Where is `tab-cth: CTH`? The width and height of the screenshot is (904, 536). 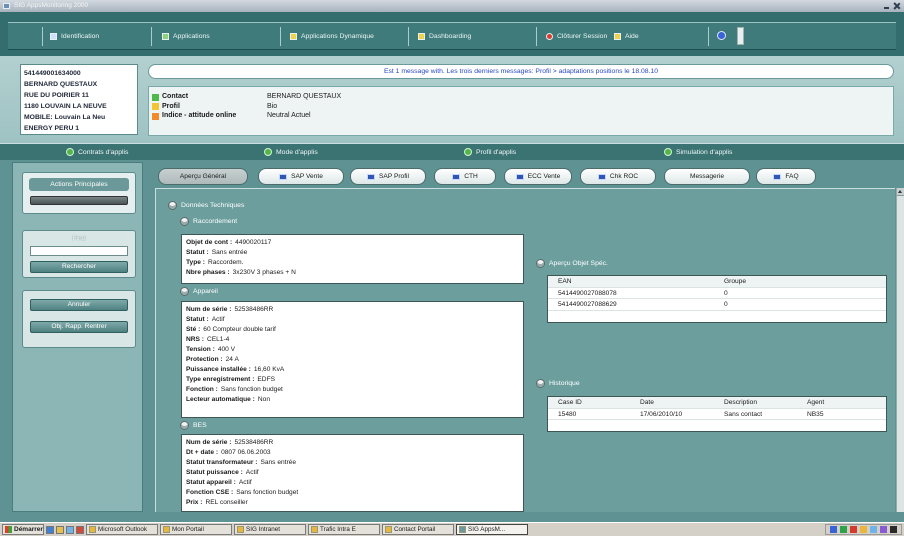
tab-cth: CTH is located at coordinates (465, 176).